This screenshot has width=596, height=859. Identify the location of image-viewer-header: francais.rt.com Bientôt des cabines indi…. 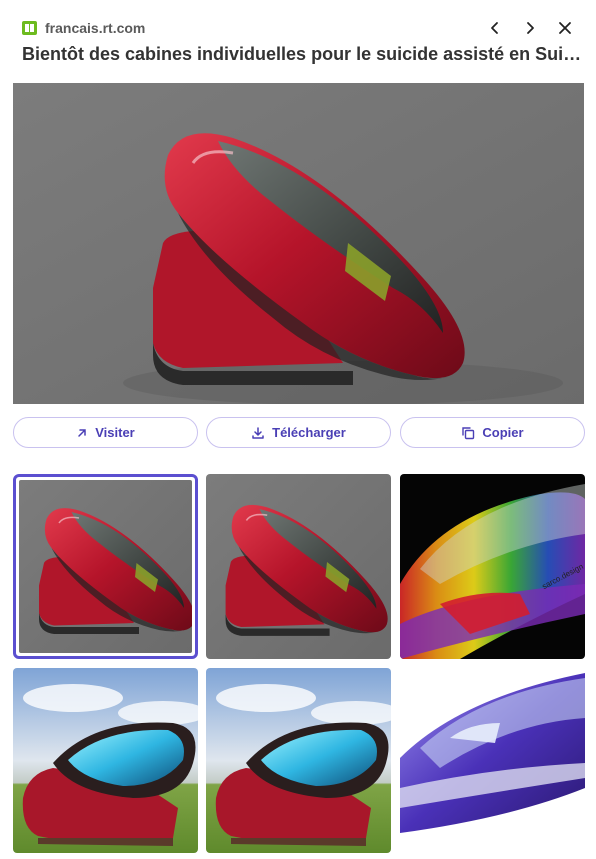
(298, 40).